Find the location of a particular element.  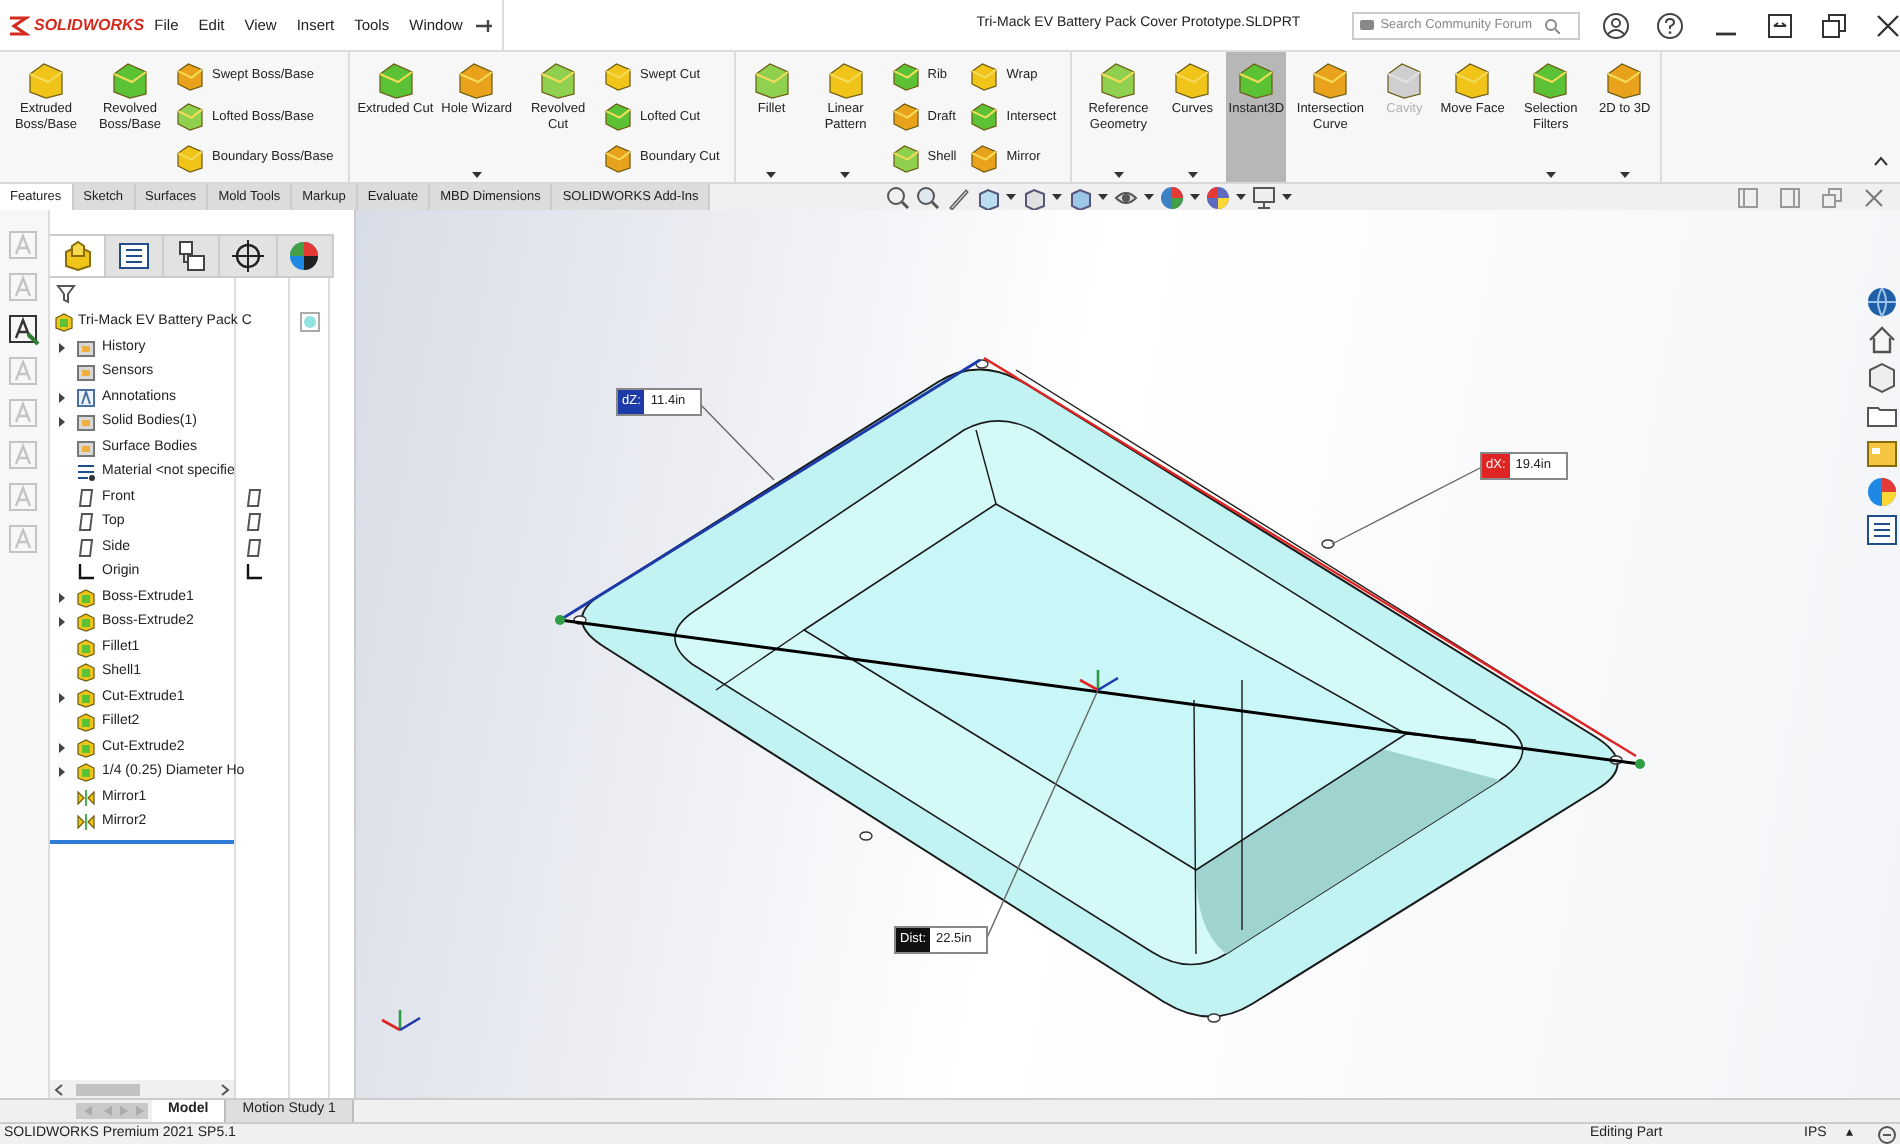

globe-icon is located at coordinates (1882, 302).